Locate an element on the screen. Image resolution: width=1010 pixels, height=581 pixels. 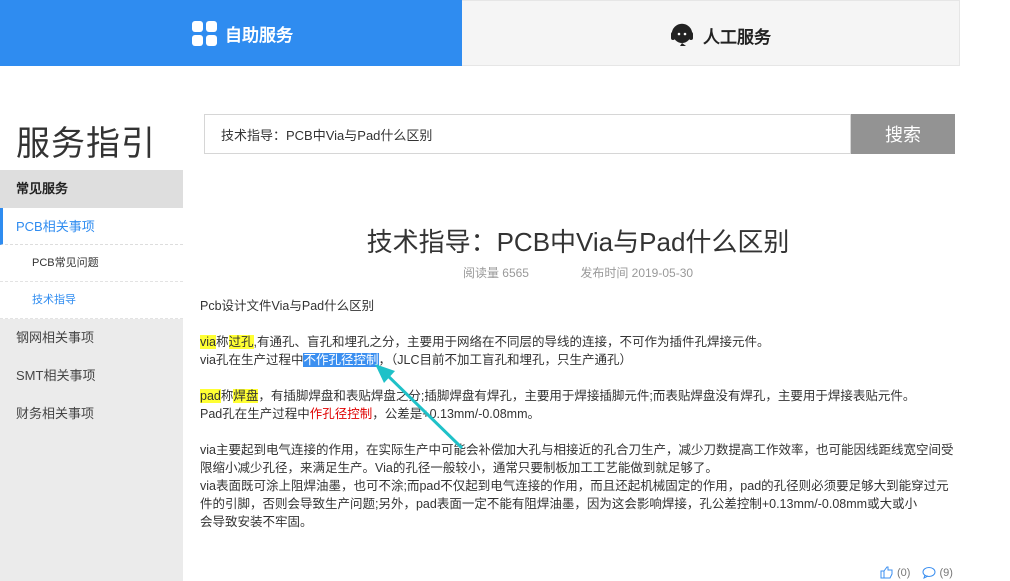
search-bar: 搜索 is located at coordinates (579, 134).